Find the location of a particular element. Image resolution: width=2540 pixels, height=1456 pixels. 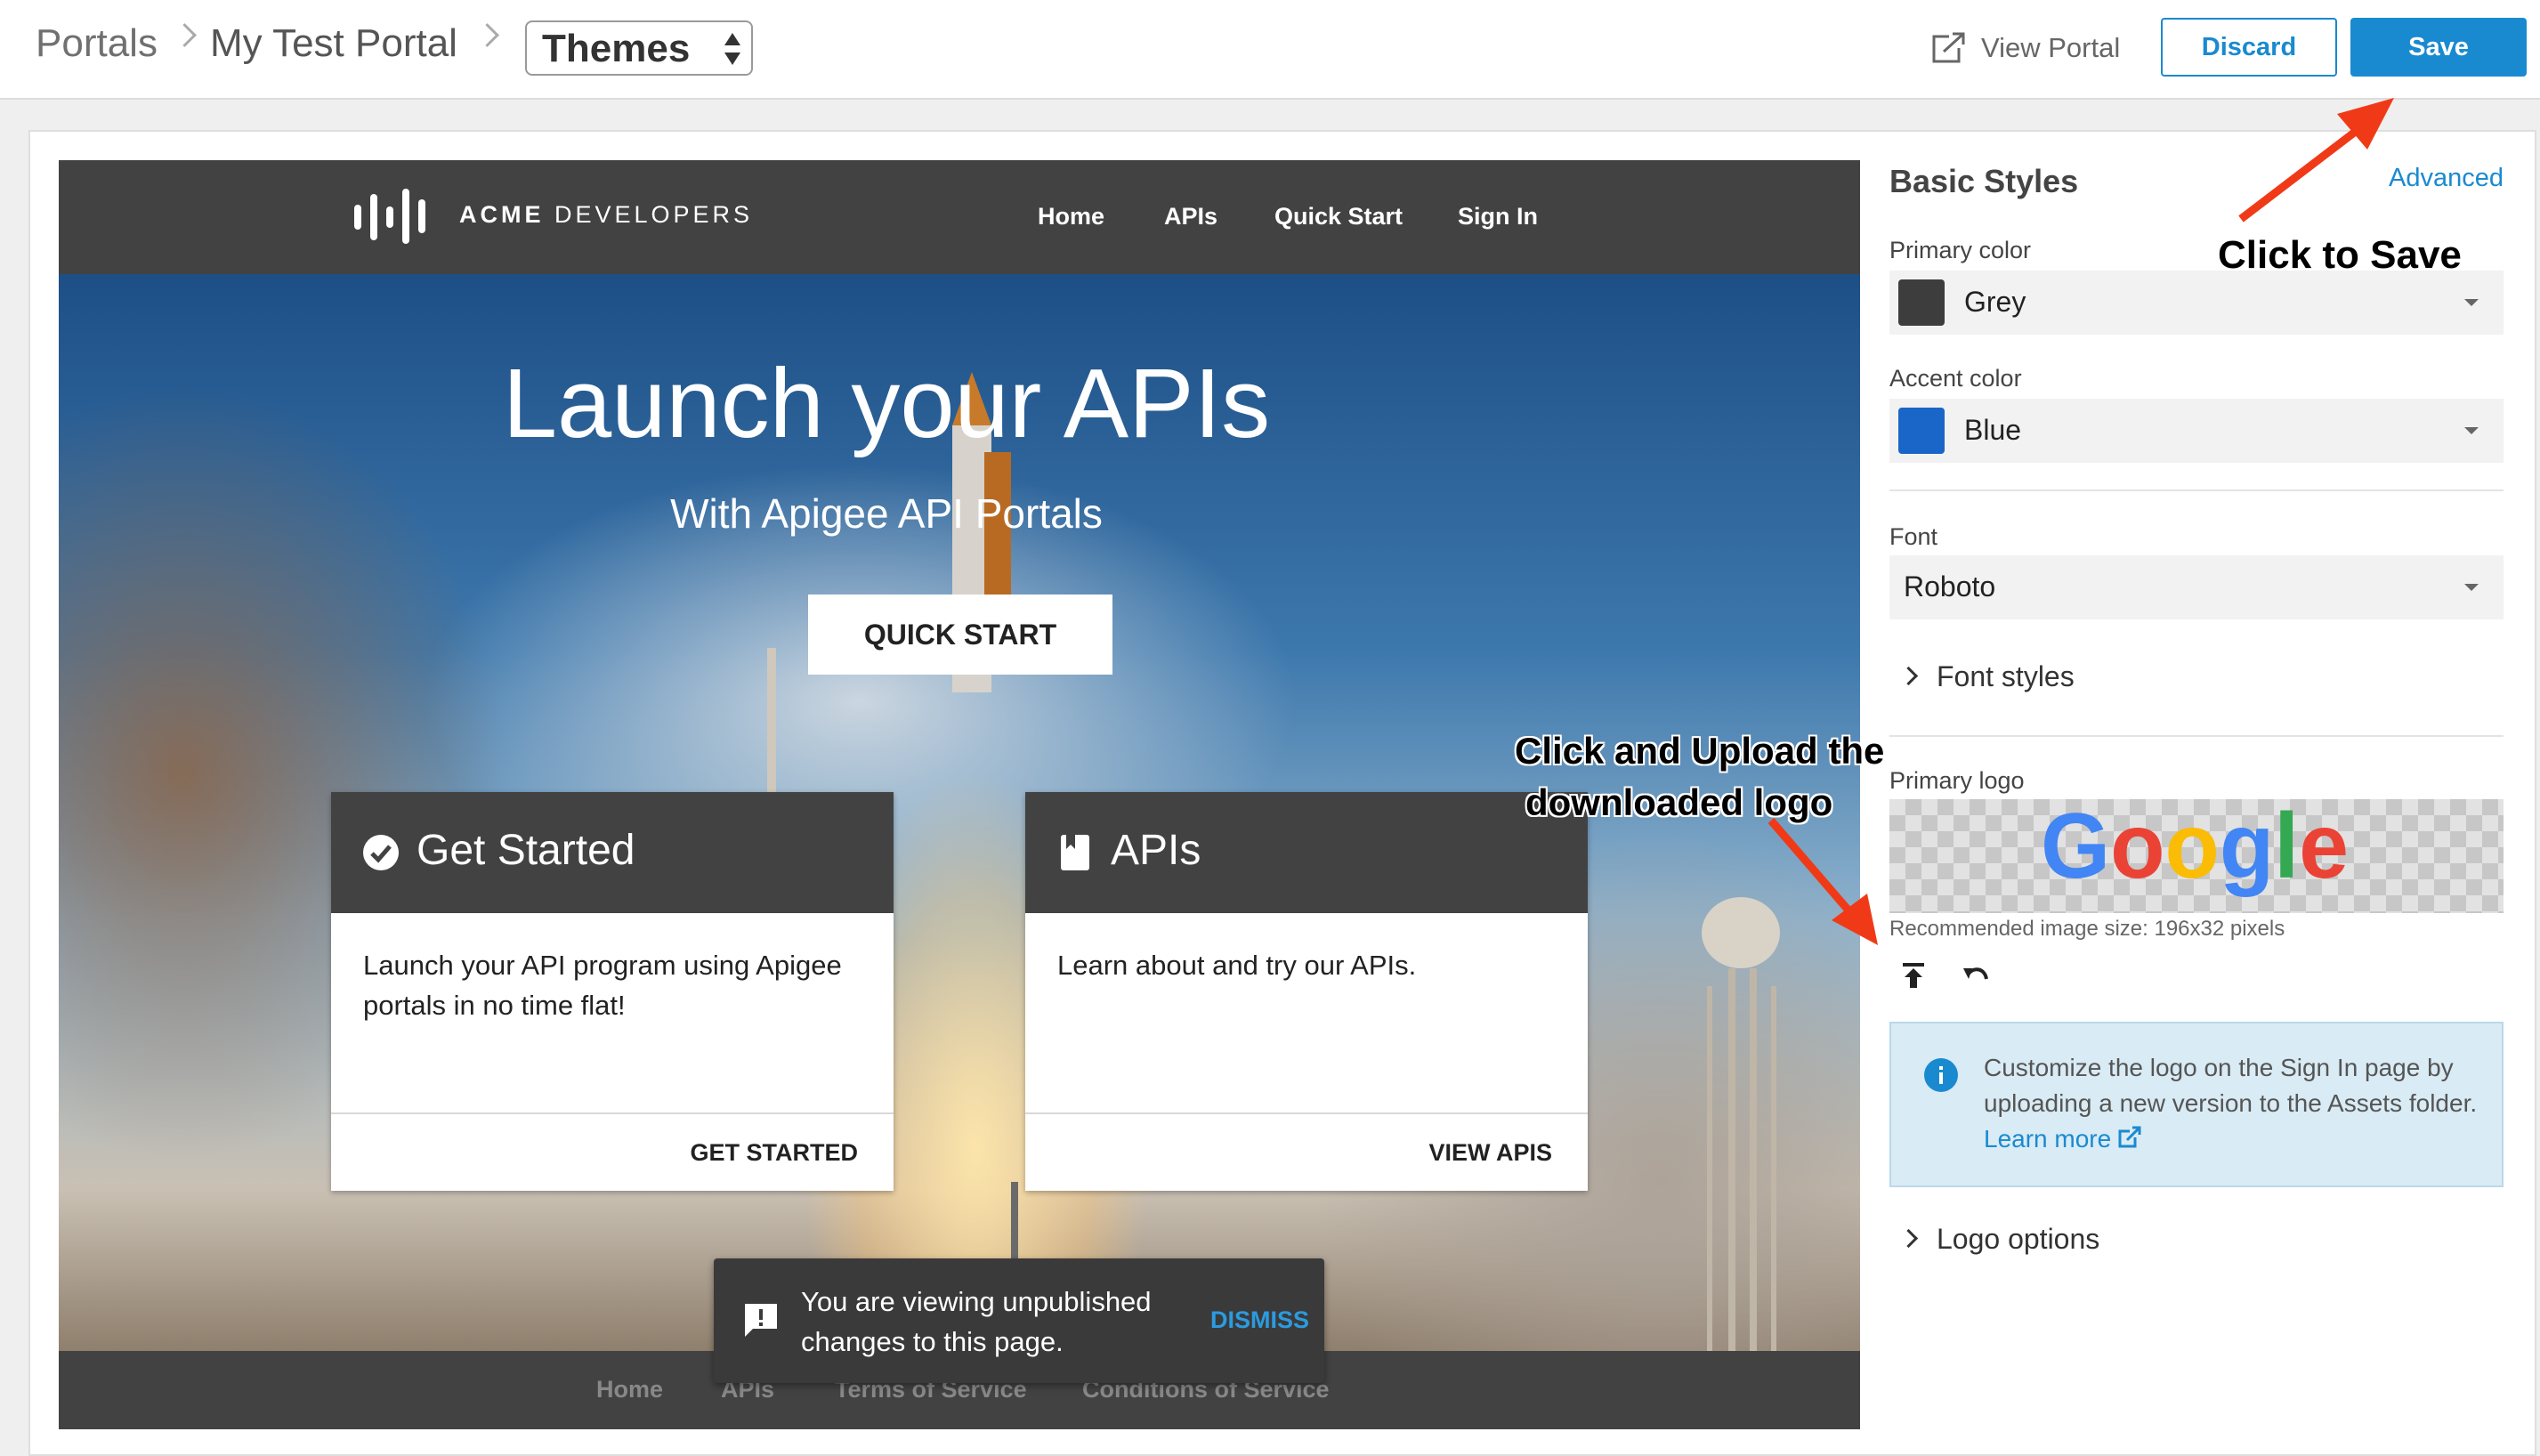

primary-logo-label: Primary logo is located at coordinates (1957, 780).